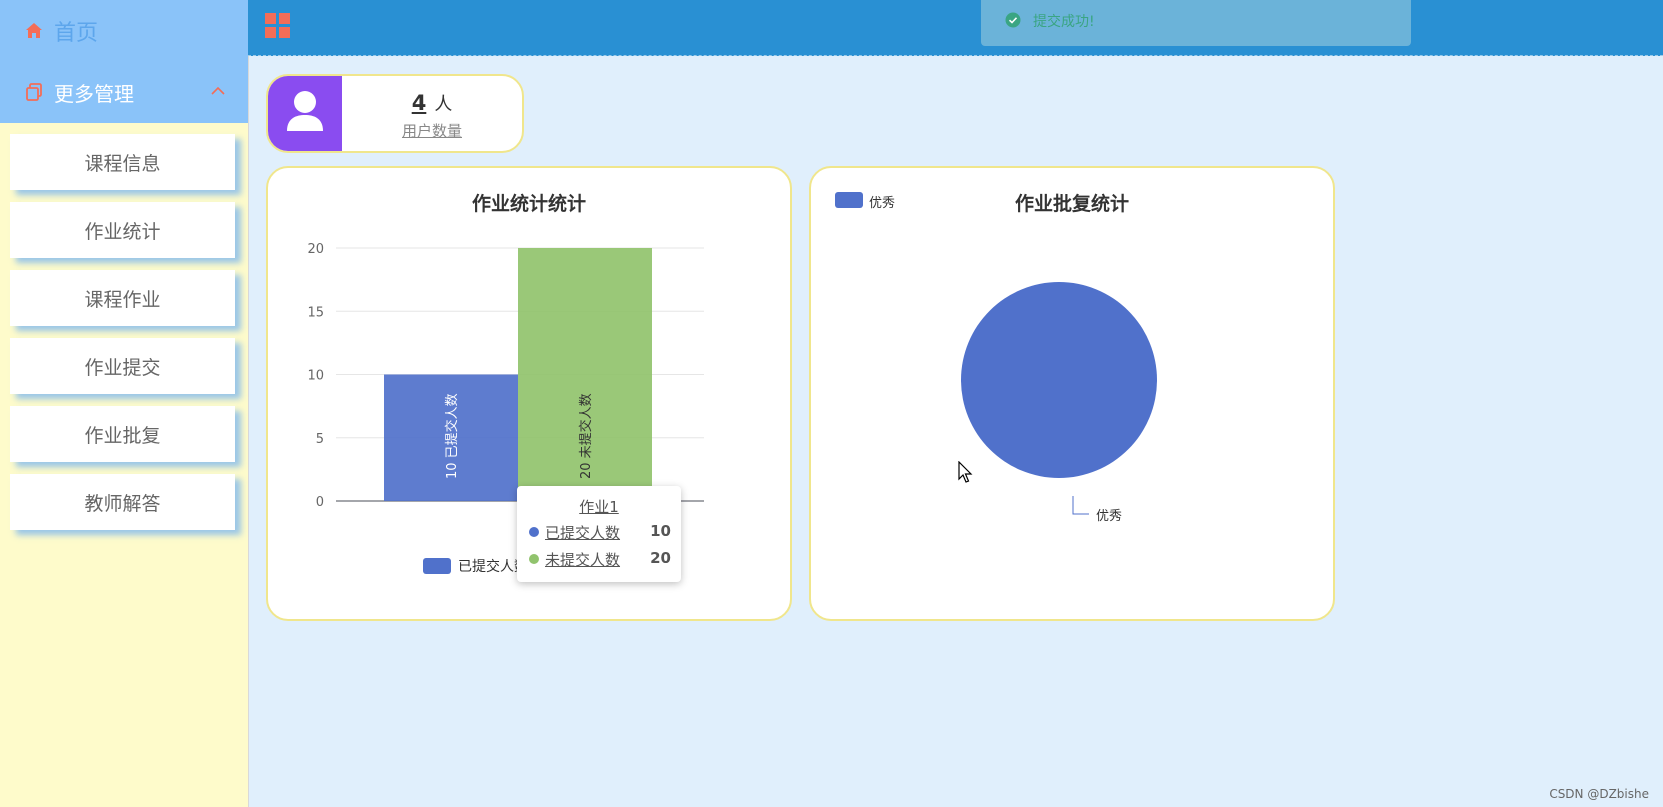 The height and width of the screenshot is (807, 1663). Describe the element at coordinates (660, 531) in the screenshot. I see `tooltip-value-submitted: 10` at that location.